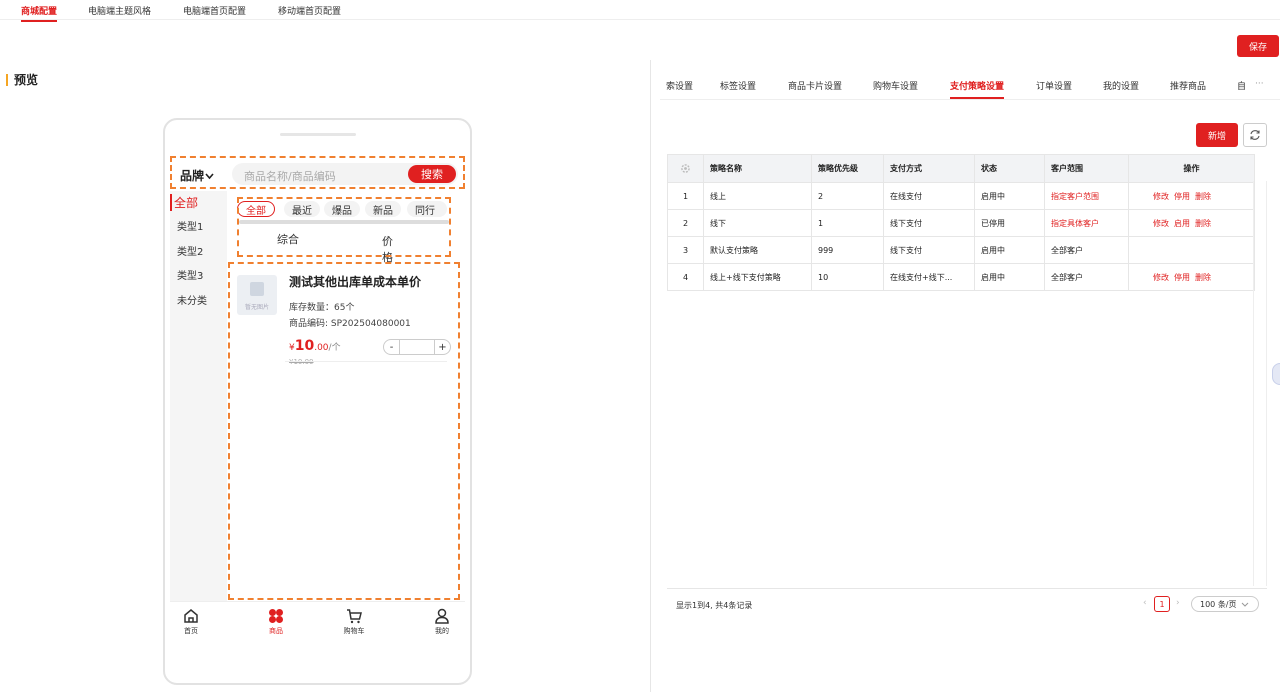  Describe the element at coordinates (354, 616) in the screenshot. I see `cart-icon` at that location.